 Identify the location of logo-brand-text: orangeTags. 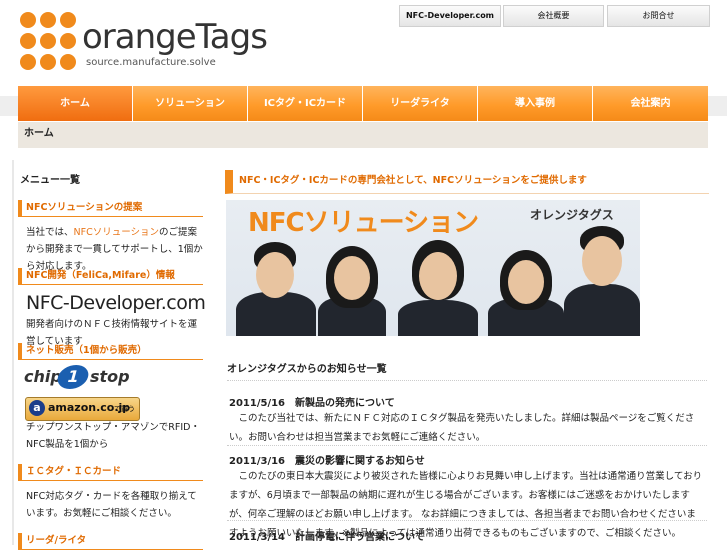
(175, 37).